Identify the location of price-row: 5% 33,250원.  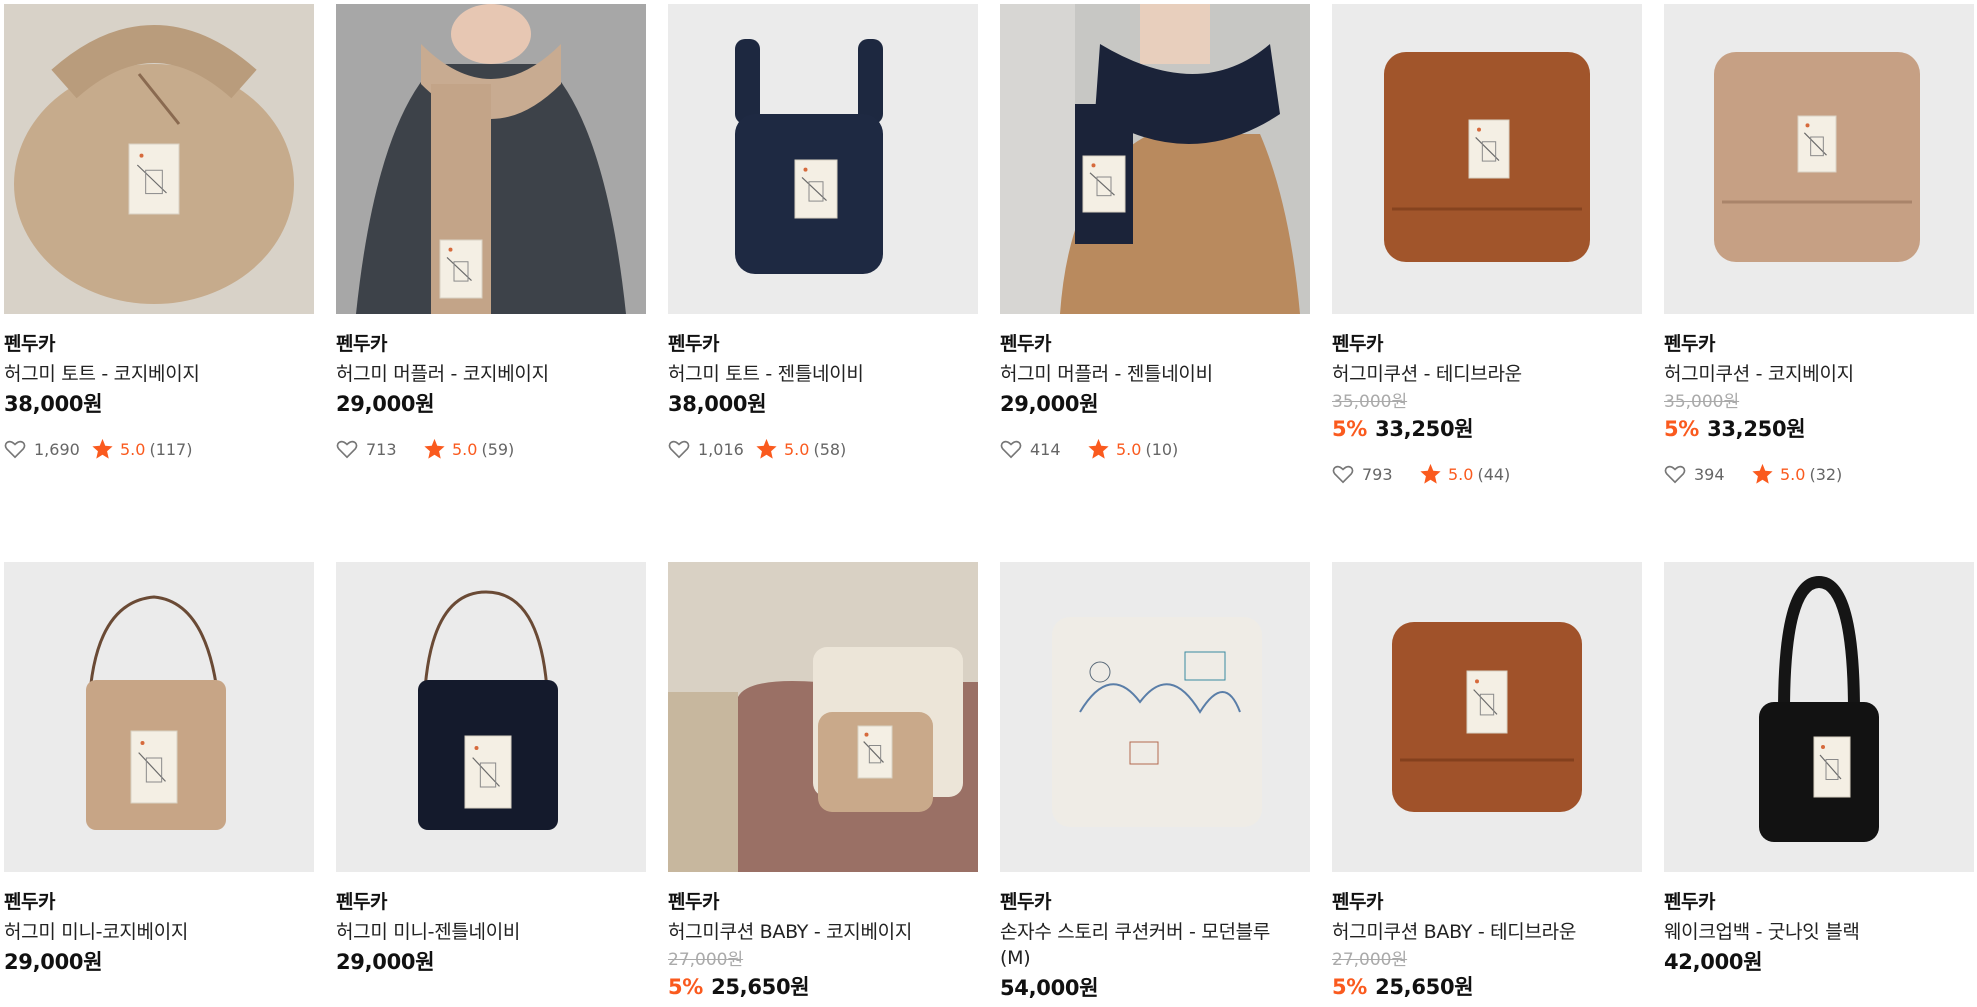
(1819, 429).